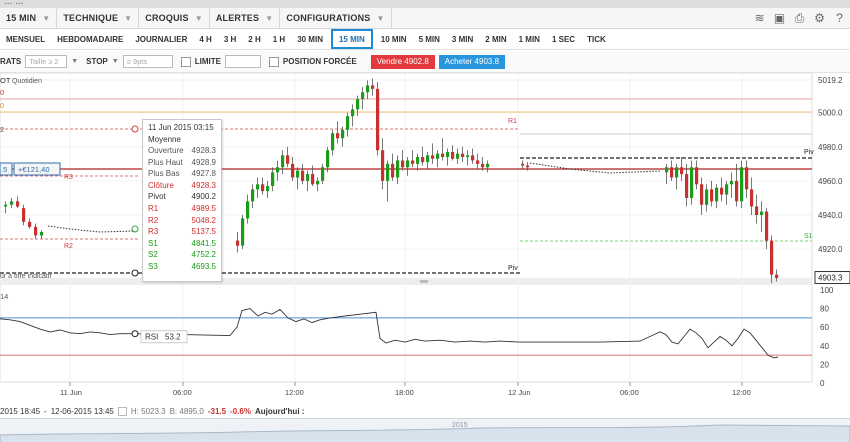 Image resolution: width=850 pixels, height=442 pixels. What do you see at coordinates (830, 249) in the screenshot?
I see `price-tick: 4920.0` at bounding box center [830, 249].